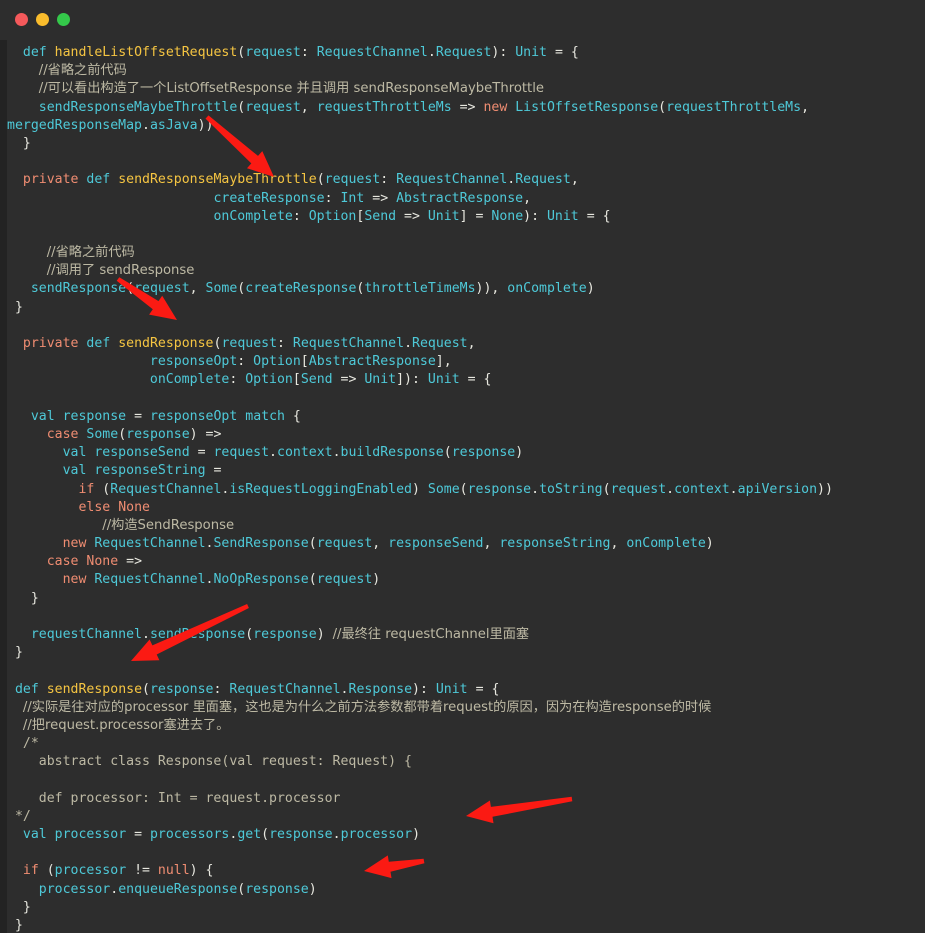  I want to click on code-token: Request, so click(440, 343).